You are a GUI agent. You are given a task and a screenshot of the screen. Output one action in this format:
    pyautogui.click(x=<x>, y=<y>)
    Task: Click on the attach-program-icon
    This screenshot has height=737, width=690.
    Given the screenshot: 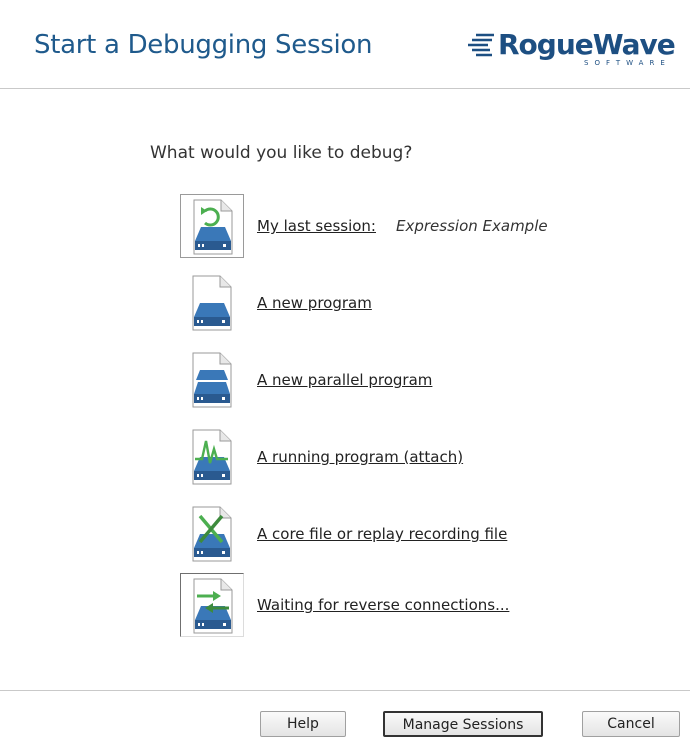 What is the action you would take?
    pyautogui.click(x=212, y=457)
    